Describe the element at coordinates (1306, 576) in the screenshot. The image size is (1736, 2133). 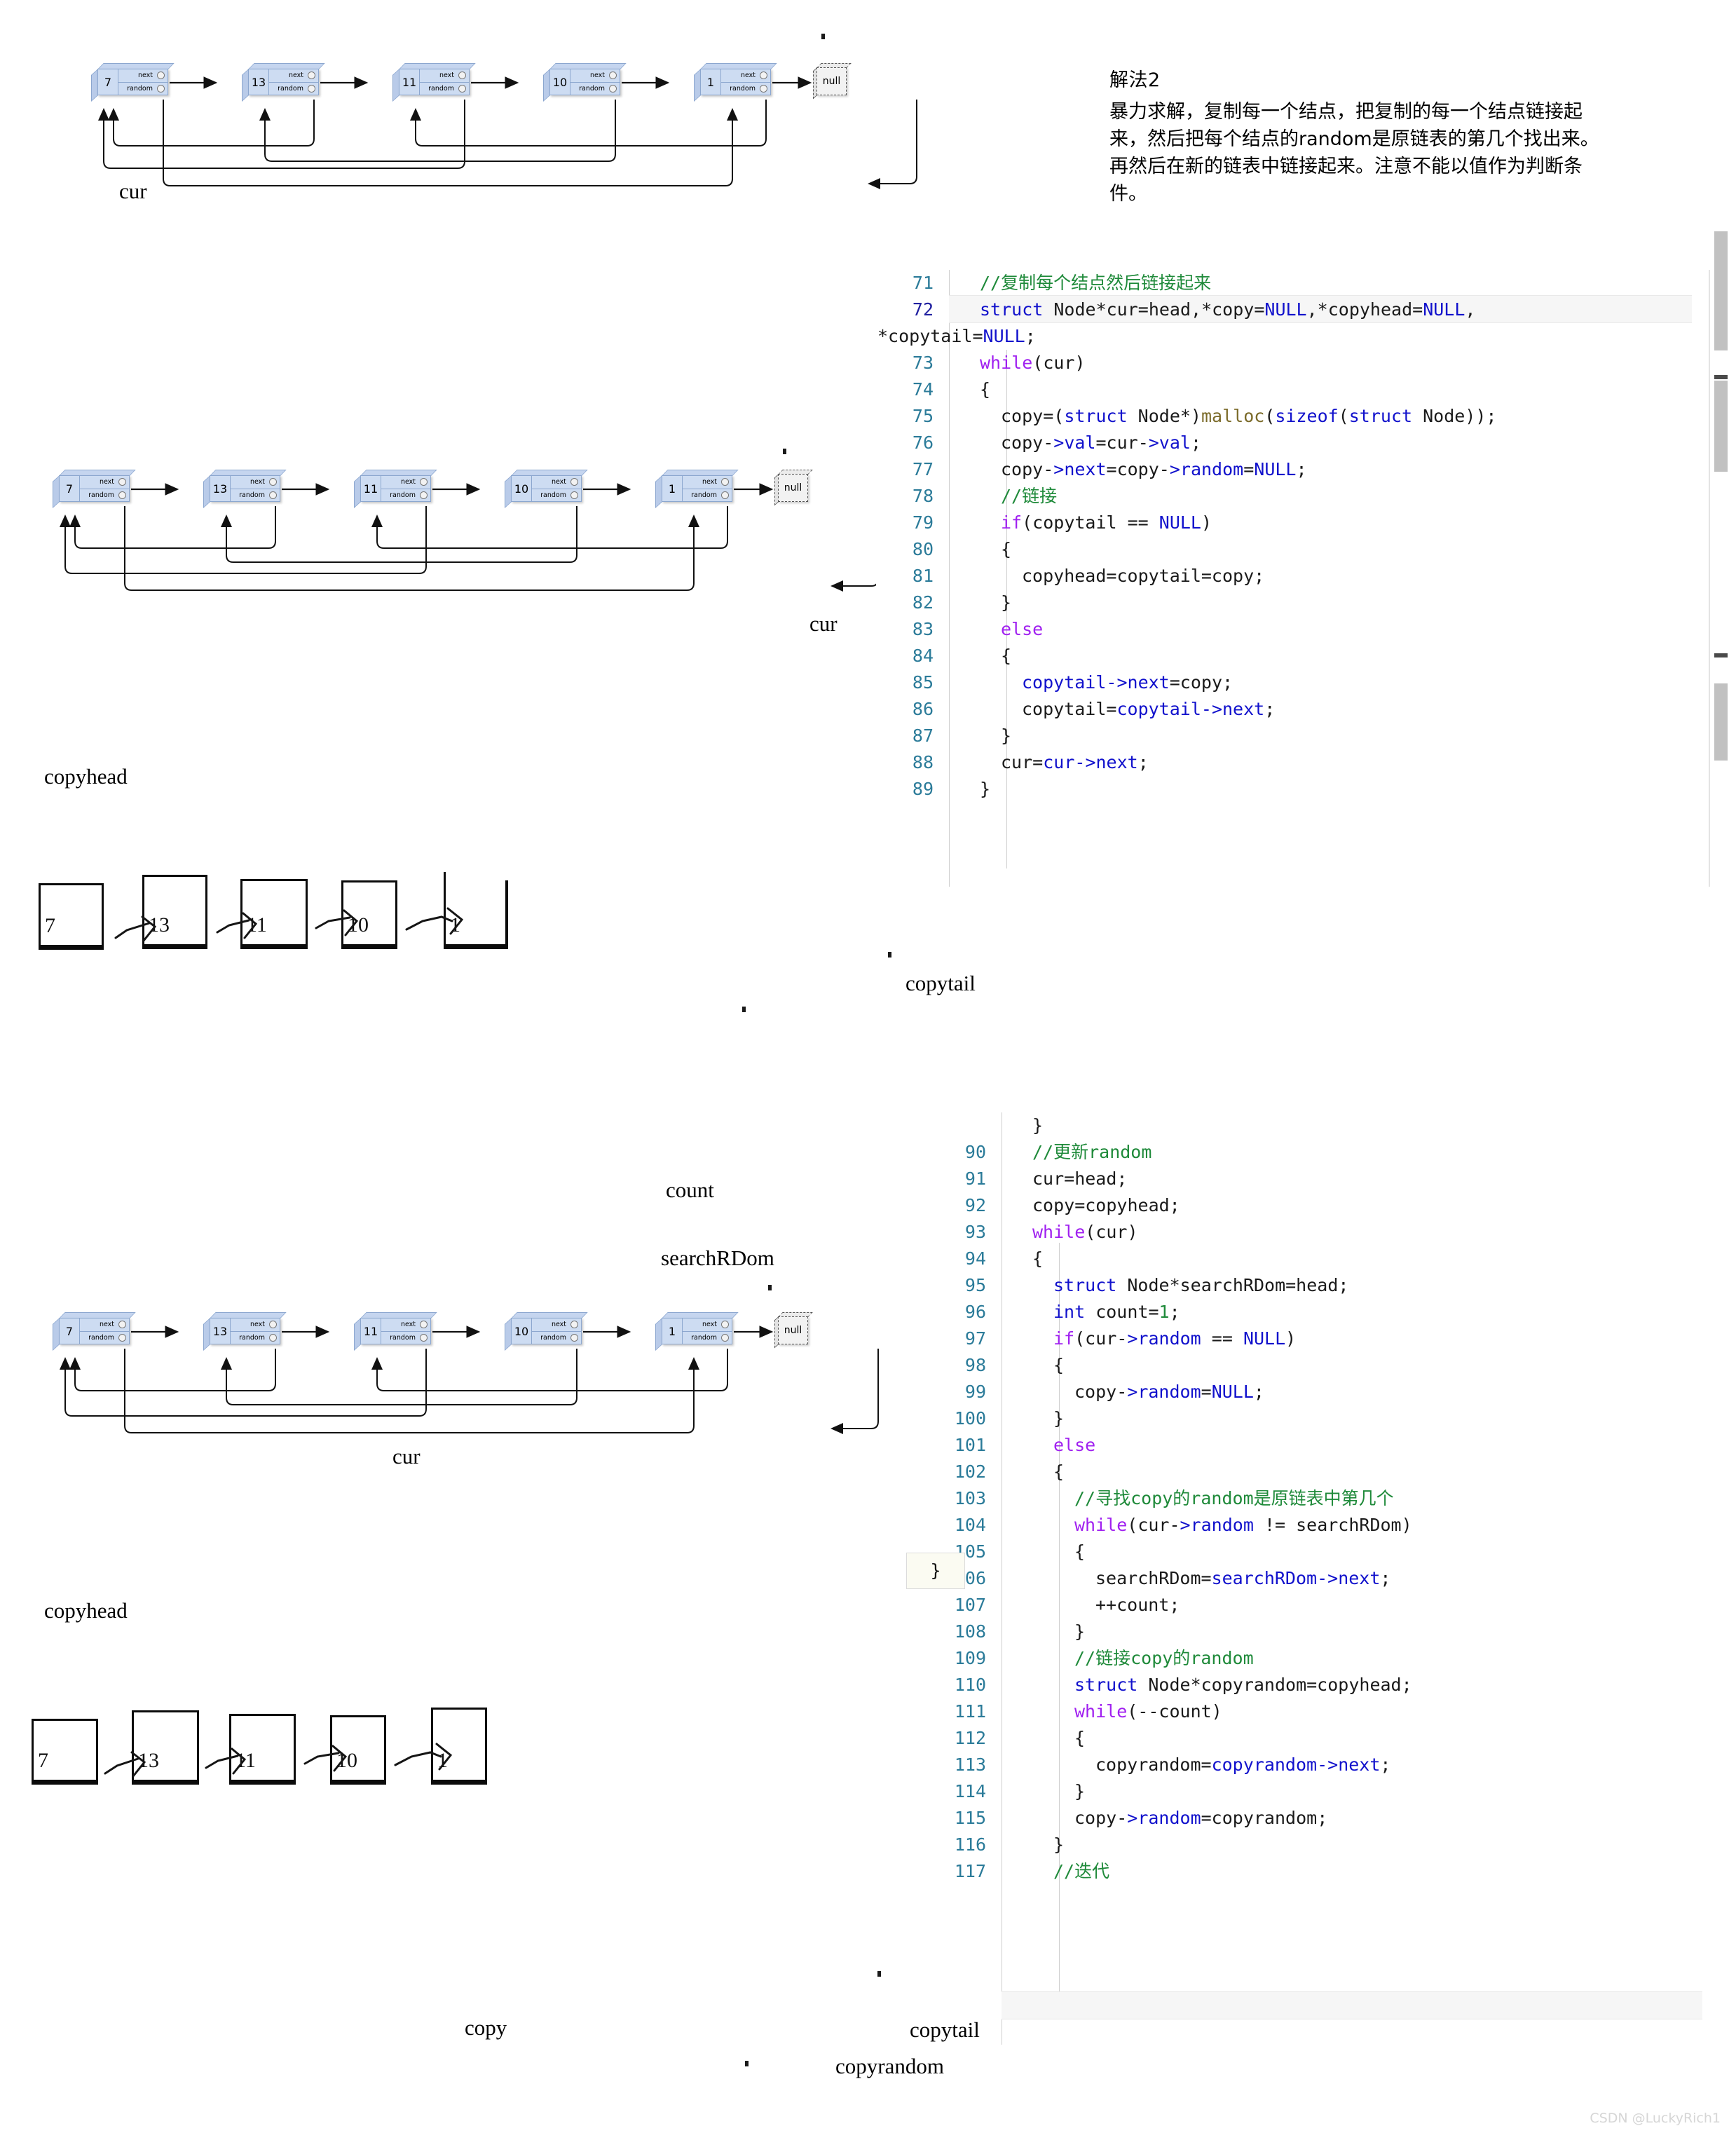
I see `code-line: 81 copyhead=copytail=copy;` at that location.